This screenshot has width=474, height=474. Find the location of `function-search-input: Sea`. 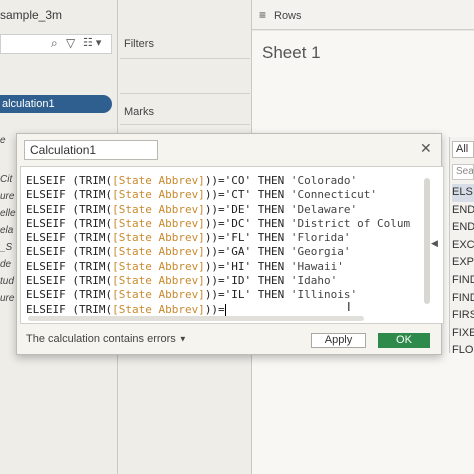

function-search-input: Sea is located at coordinates (463, 172).